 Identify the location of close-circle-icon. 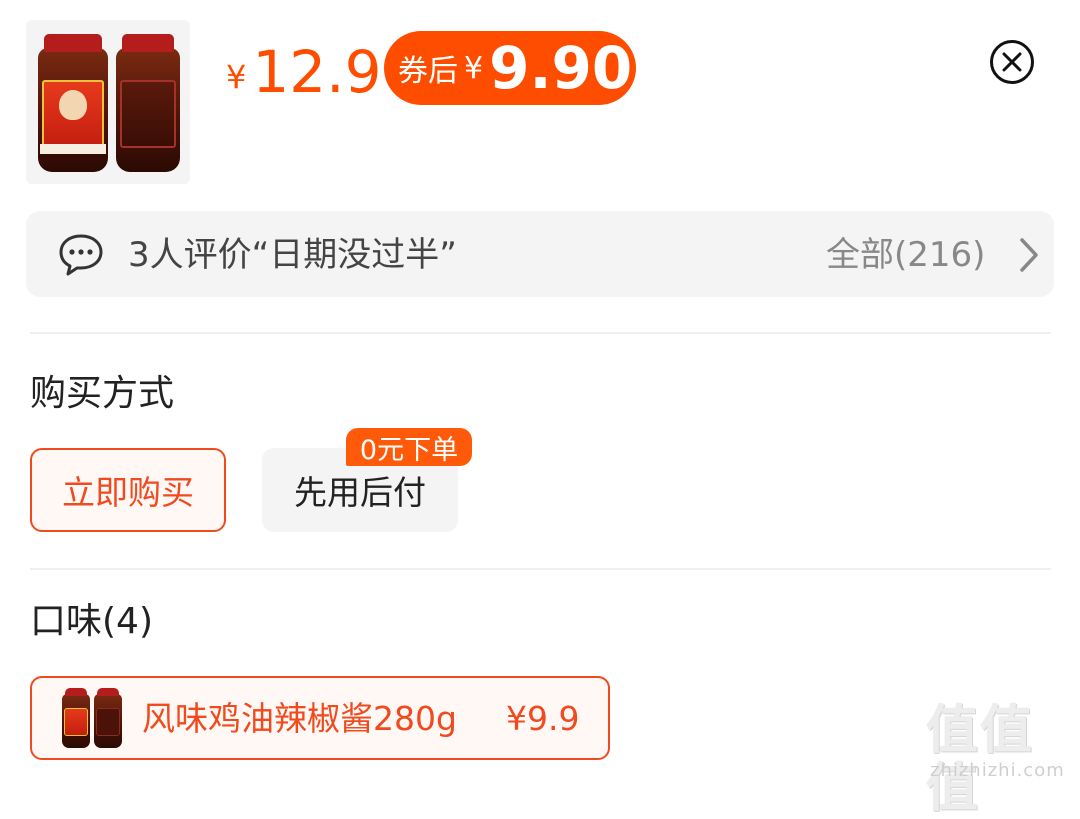
(1012, 62).